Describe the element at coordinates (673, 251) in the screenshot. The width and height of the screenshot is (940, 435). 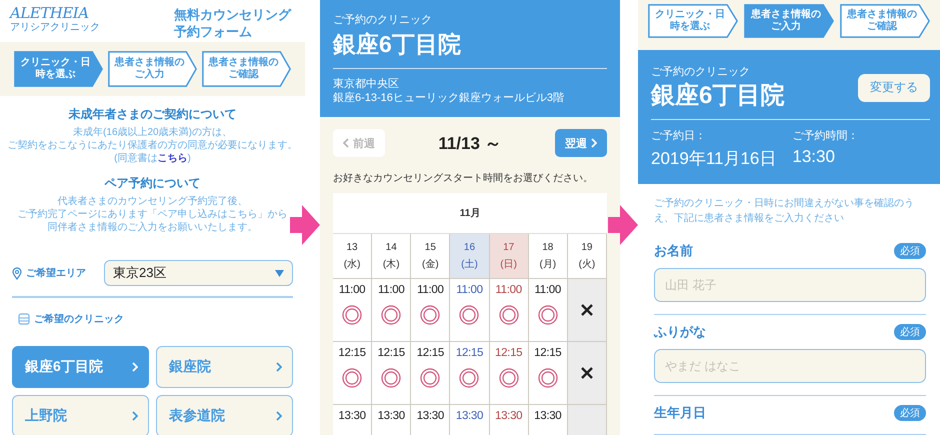
I see `field-label: お名前` at that location.